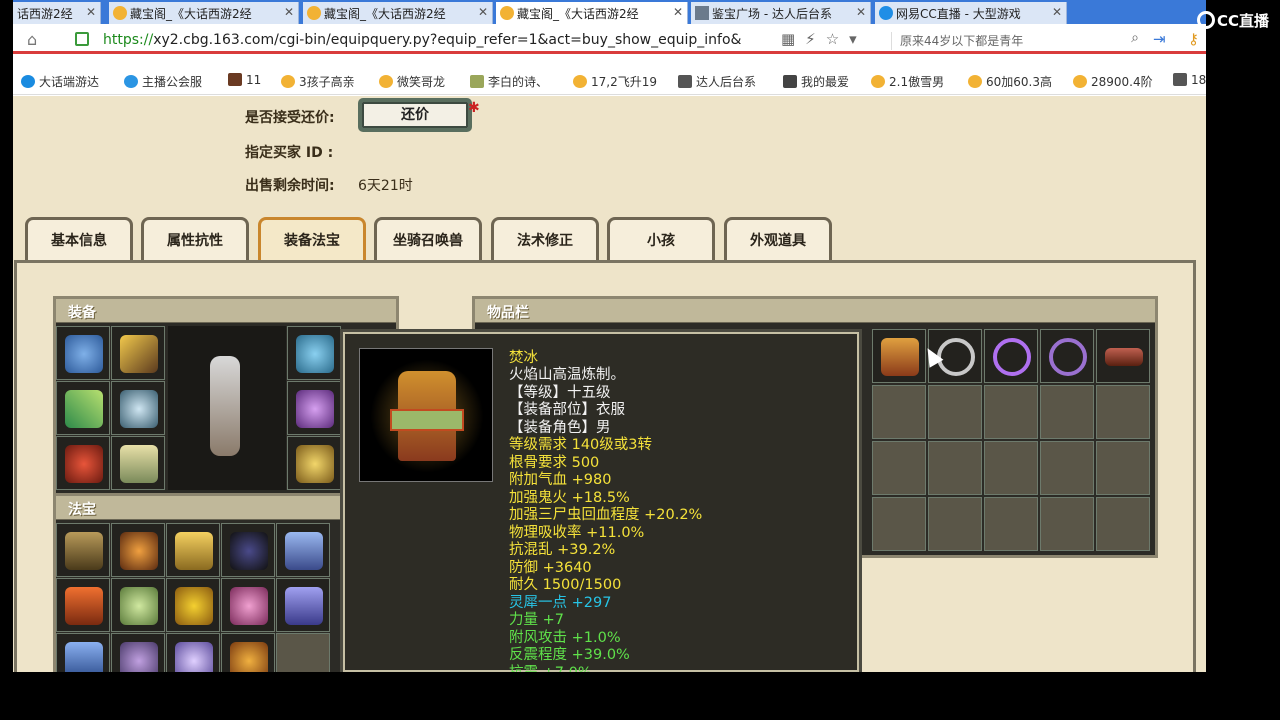 The width and height of the screenshot is (1280, 720). Describe the element at coordinates (415, 115) in the screenshot. I see `bargain-button: 还价` at that location.